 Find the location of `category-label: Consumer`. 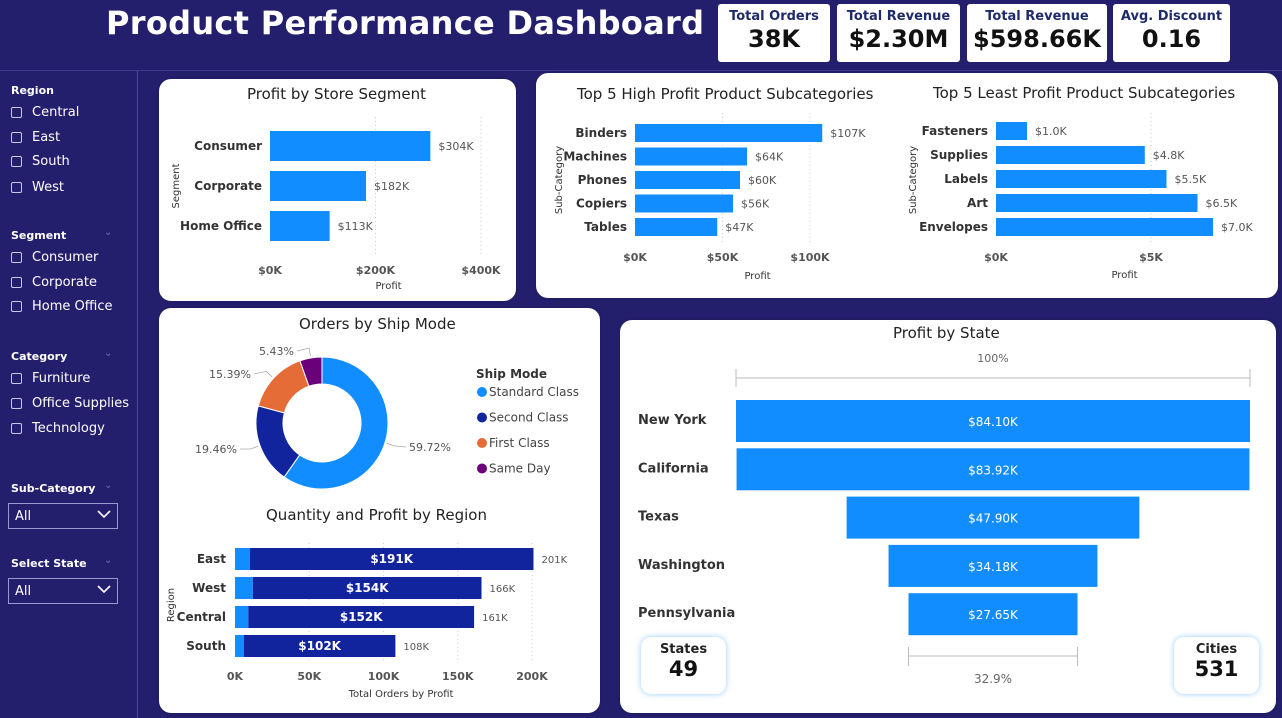

category-label: Consumer is located at coordinates (228, 146).